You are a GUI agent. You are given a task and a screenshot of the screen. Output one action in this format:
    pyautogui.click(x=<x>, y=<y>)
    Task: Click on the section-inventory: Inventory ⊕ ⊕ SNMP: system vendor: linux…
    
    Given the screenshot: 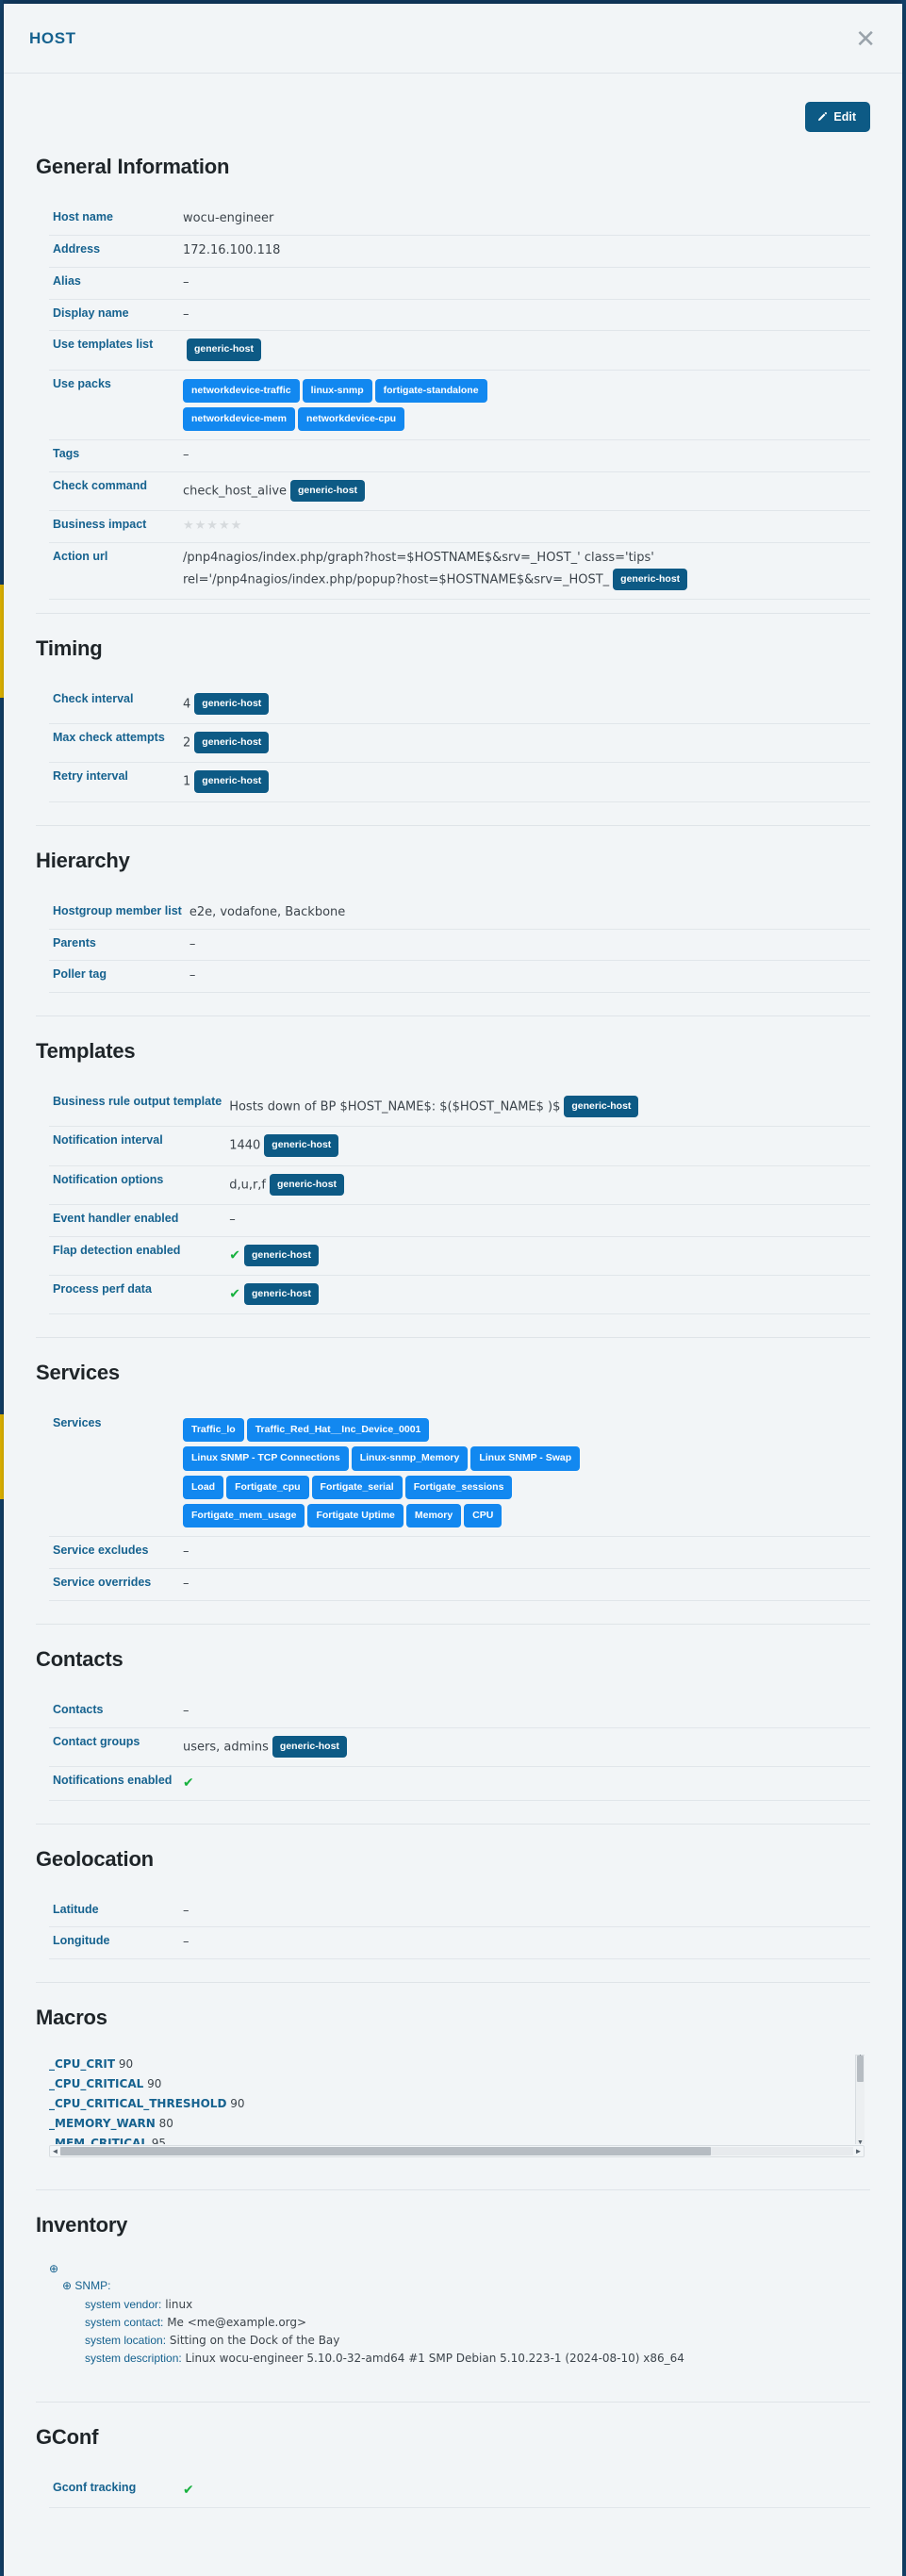 What is the action you would take?
    pyautogui.click(x=453, y=2295)
    